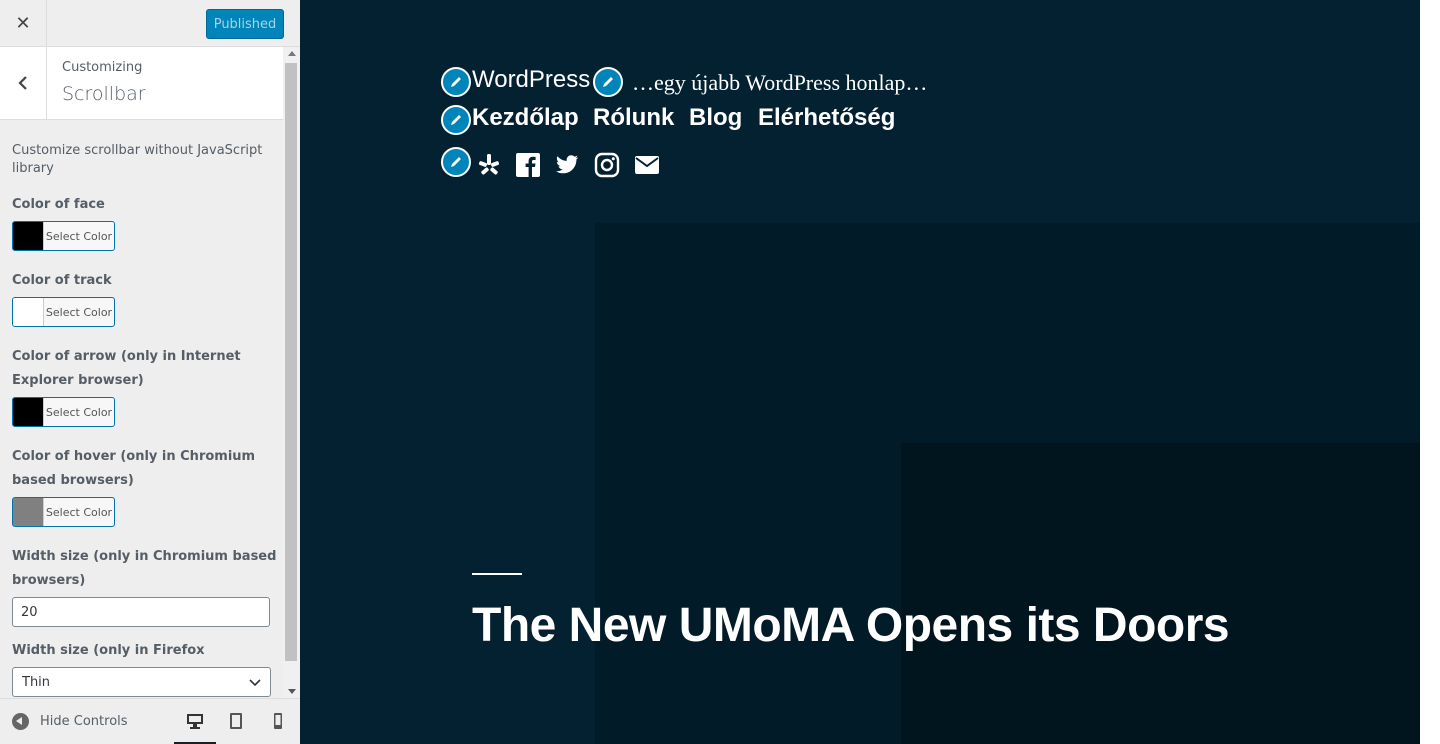  I want to click on back-button, so click(23, 83).